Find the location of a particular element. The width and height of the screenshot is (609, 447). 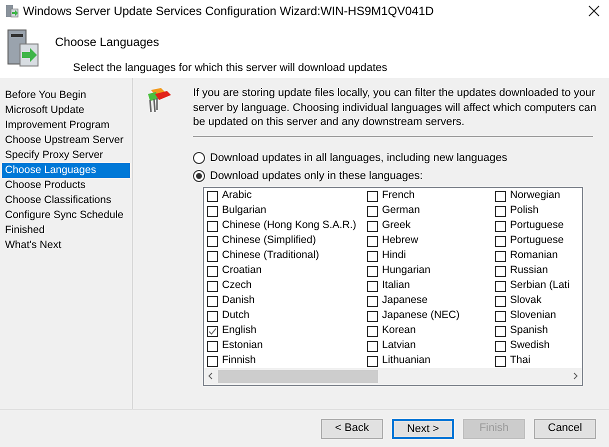

horizontal-scrollbar is located at coordinates (393, 376).